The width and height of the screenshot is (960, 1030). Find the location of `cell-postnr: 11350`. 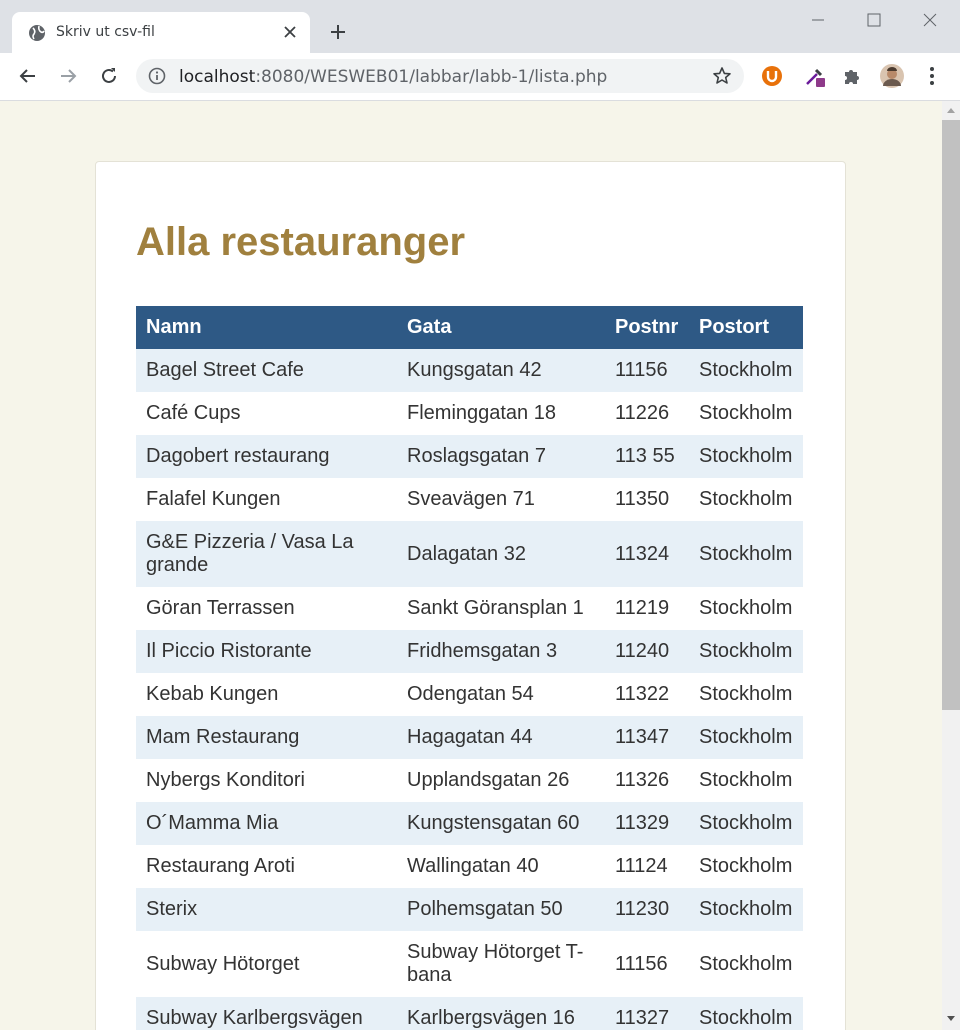

cell-postnr: 11350 is located at coordinates (647, 499).